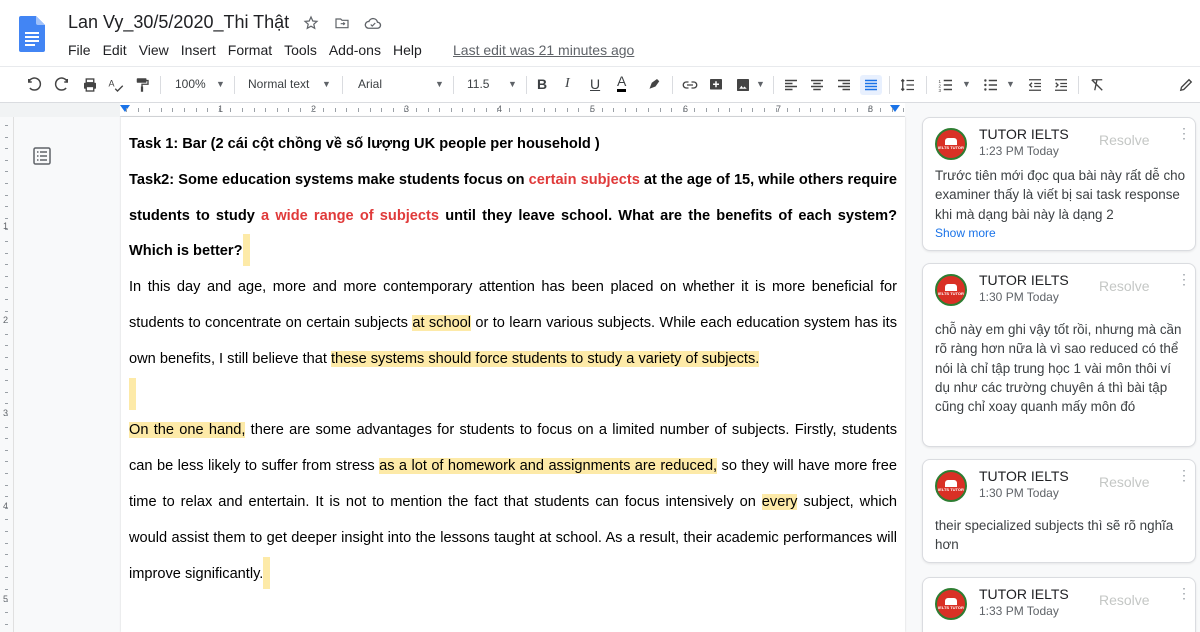 The image size is (1200, 632). I want to click on document-outline-icon, so click(42, 156).